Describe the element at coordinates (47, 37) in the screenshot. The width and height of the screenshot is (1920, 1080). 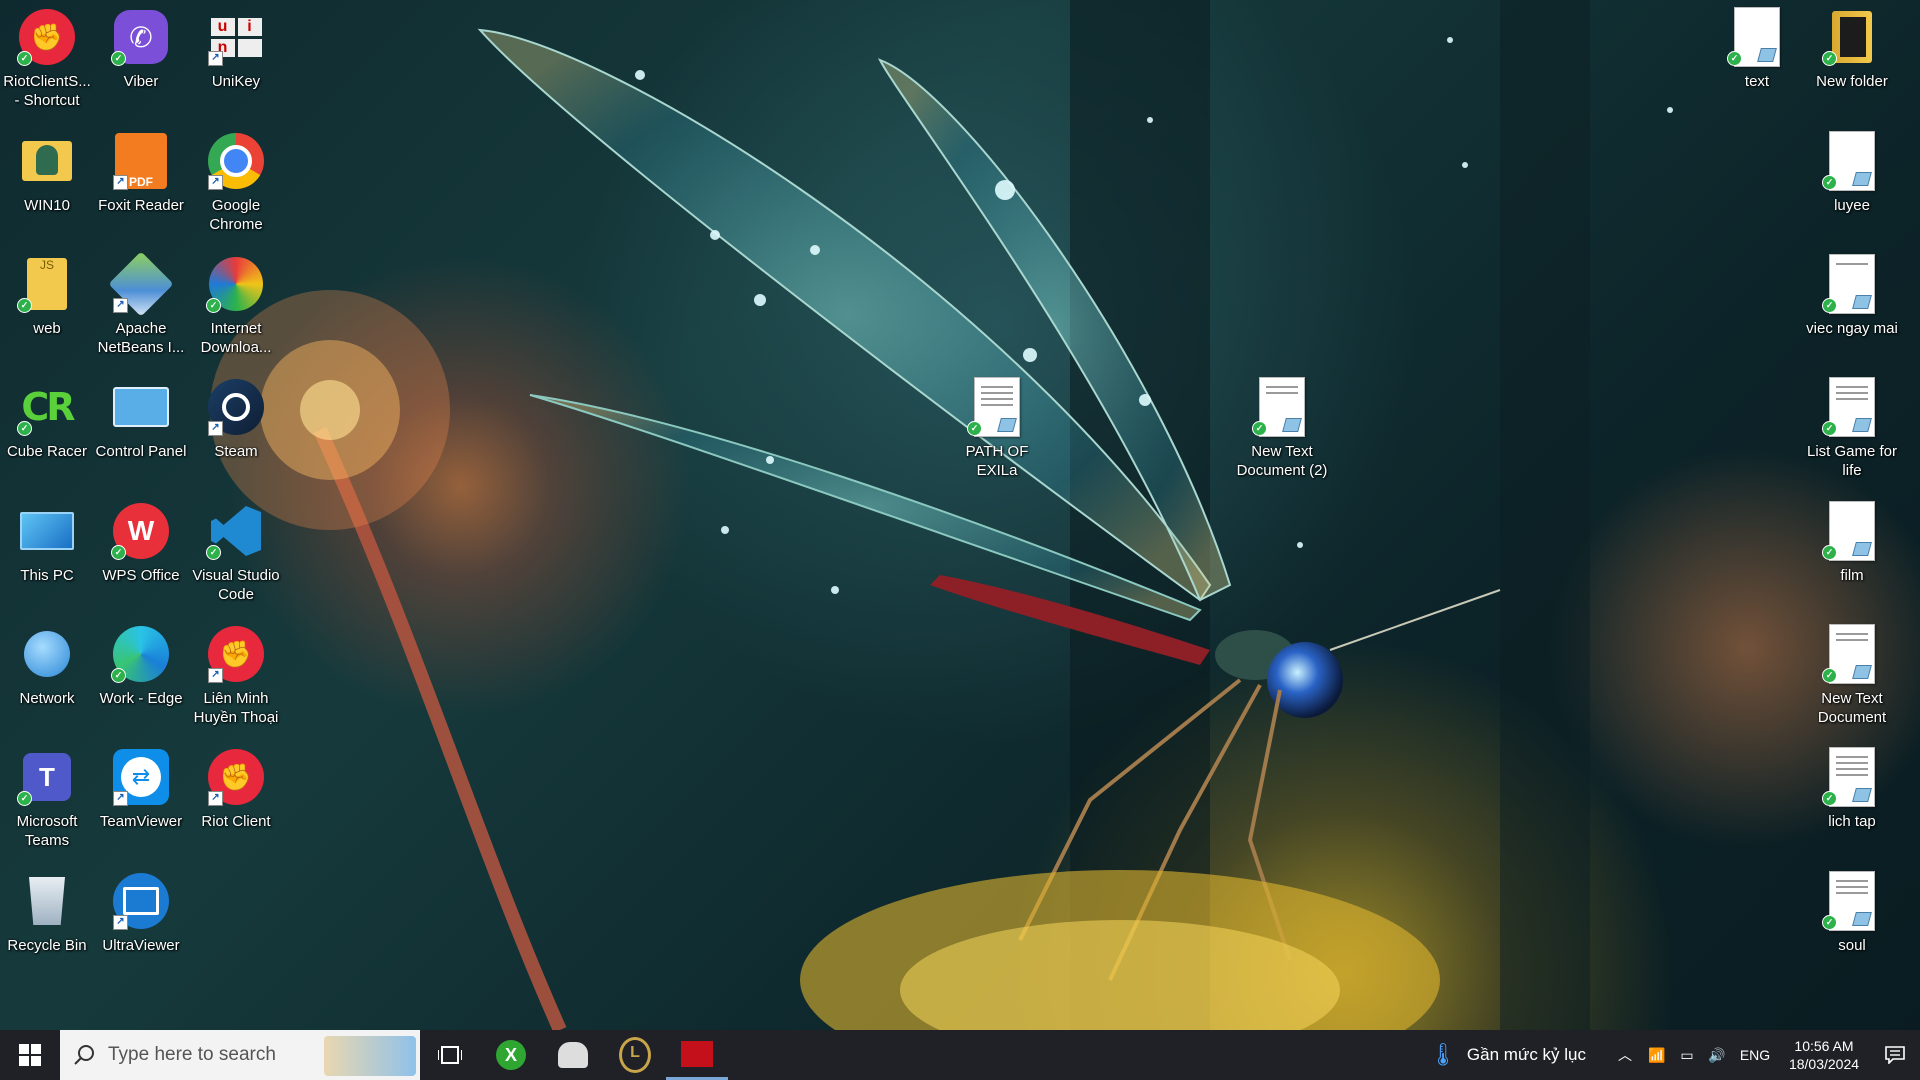
I see `riot-client-icon: ✊ ✓` at that location.